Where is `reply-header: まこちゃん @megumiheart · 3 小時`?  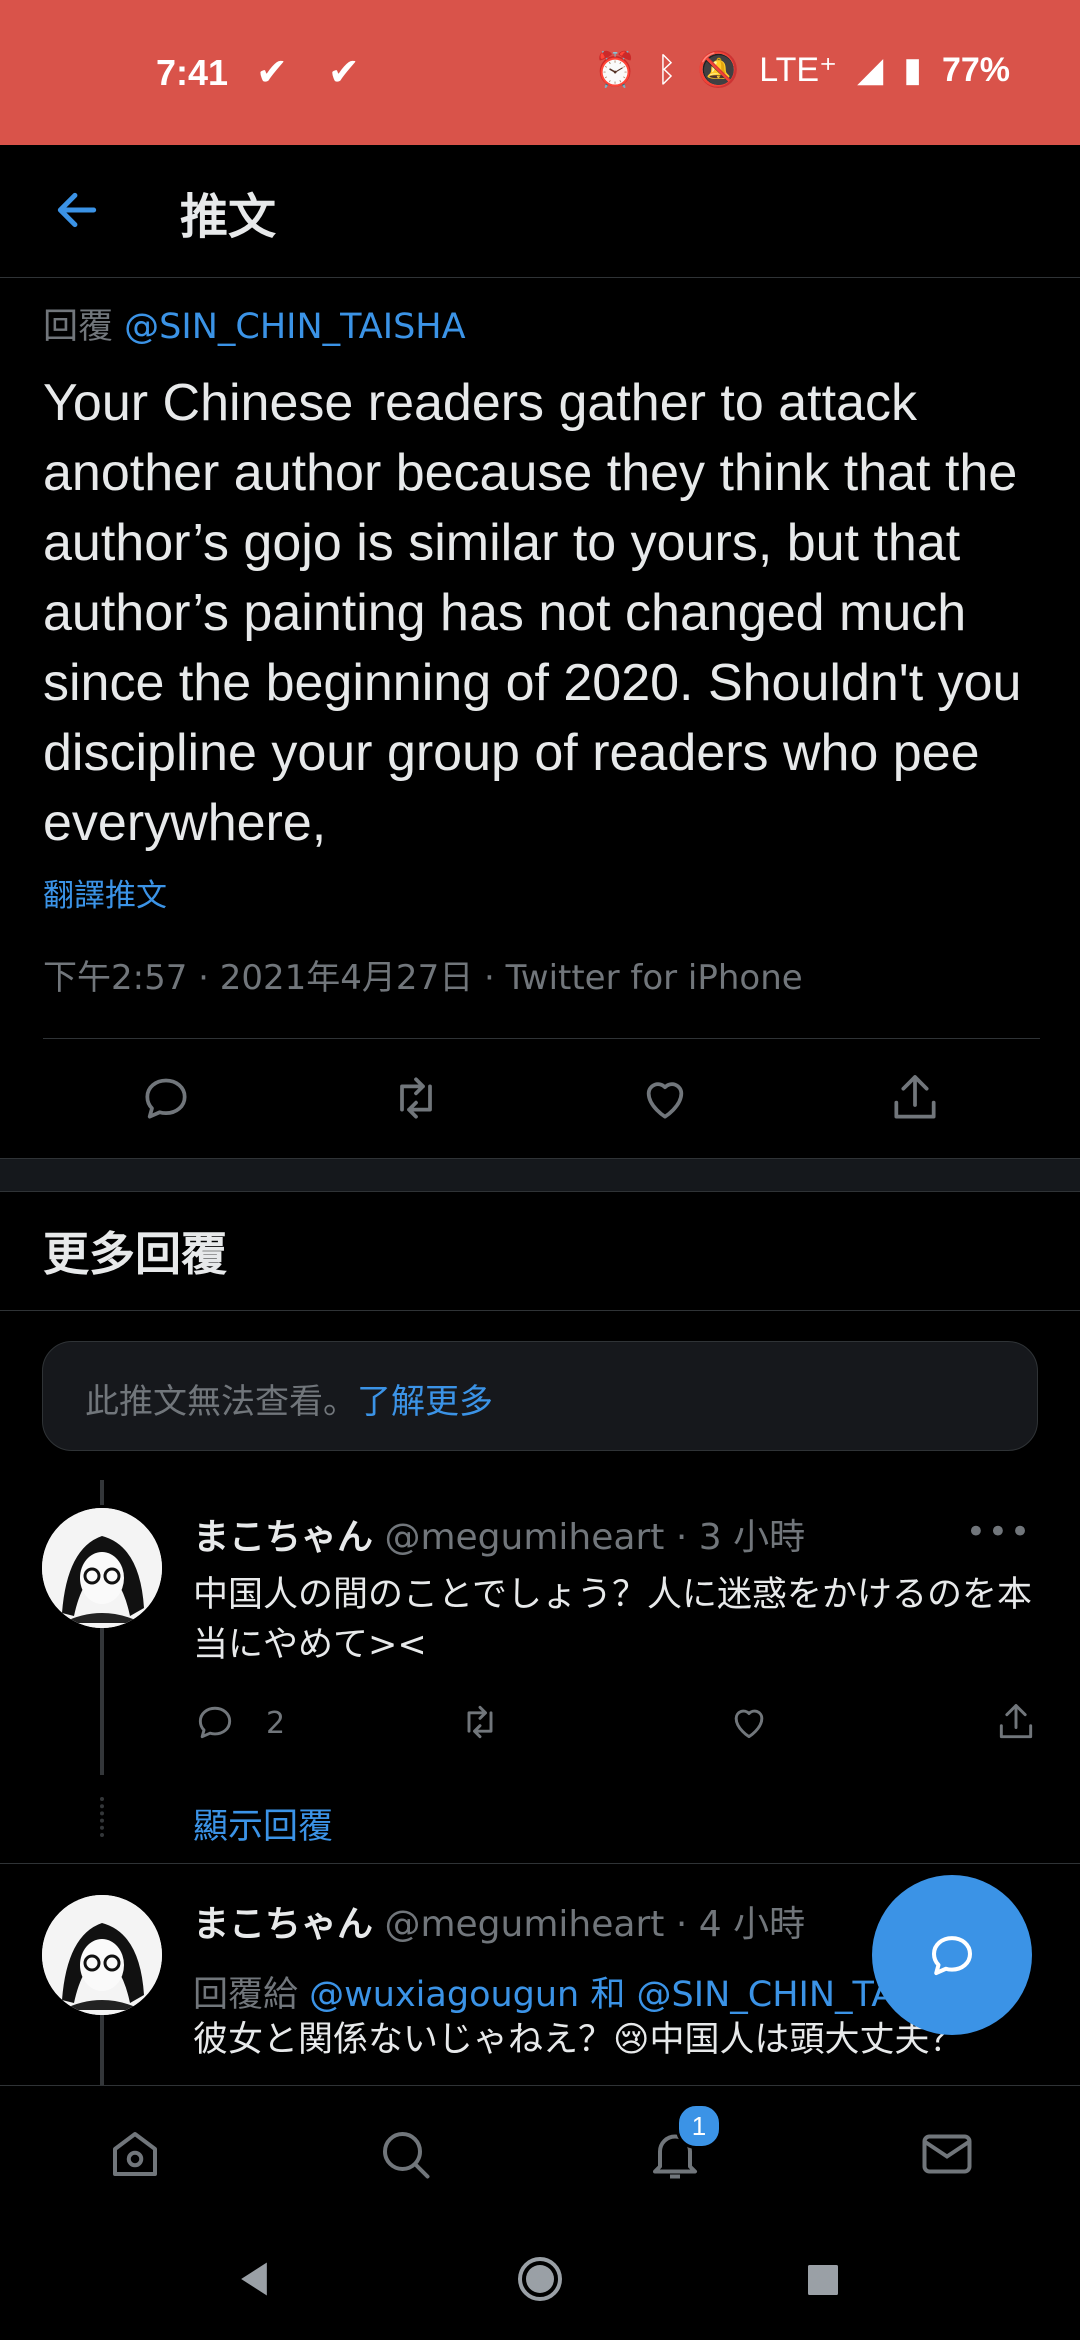
reply-header: まこちゃん @megumiheart · 3 小時 is located at coordinates (499, 1534).